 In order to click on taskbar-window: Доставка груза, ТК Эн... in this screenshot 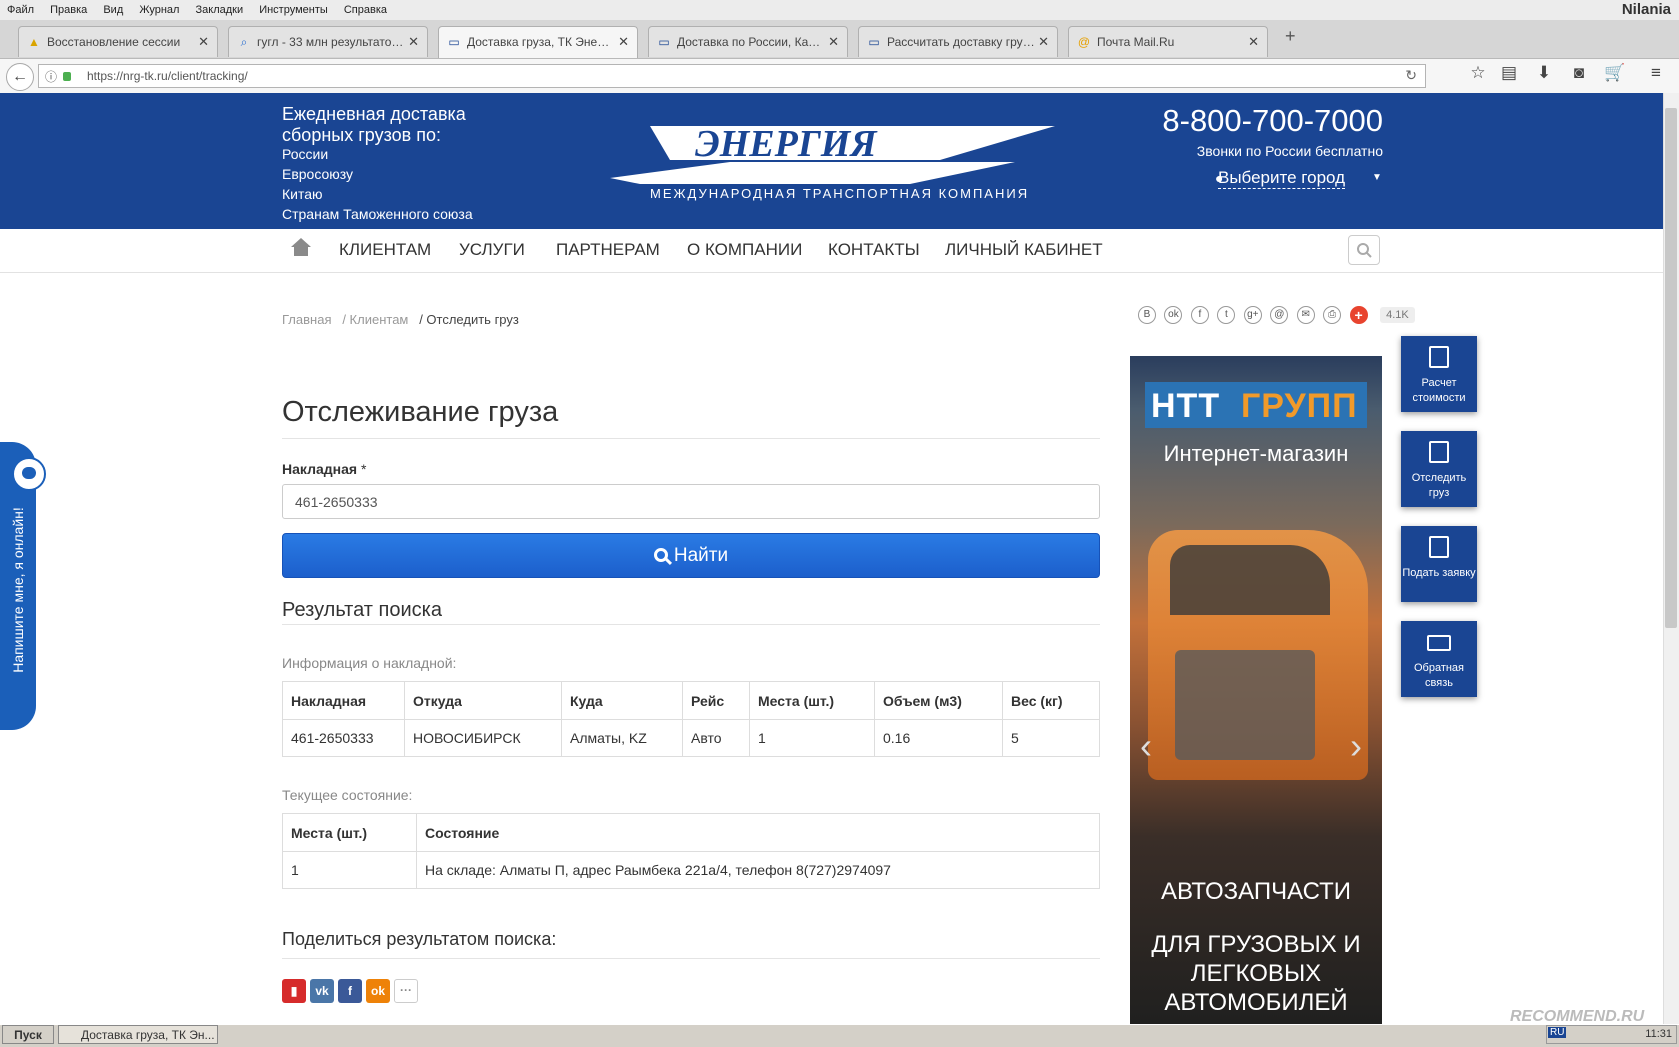, I will do `click(138, 1034)`.